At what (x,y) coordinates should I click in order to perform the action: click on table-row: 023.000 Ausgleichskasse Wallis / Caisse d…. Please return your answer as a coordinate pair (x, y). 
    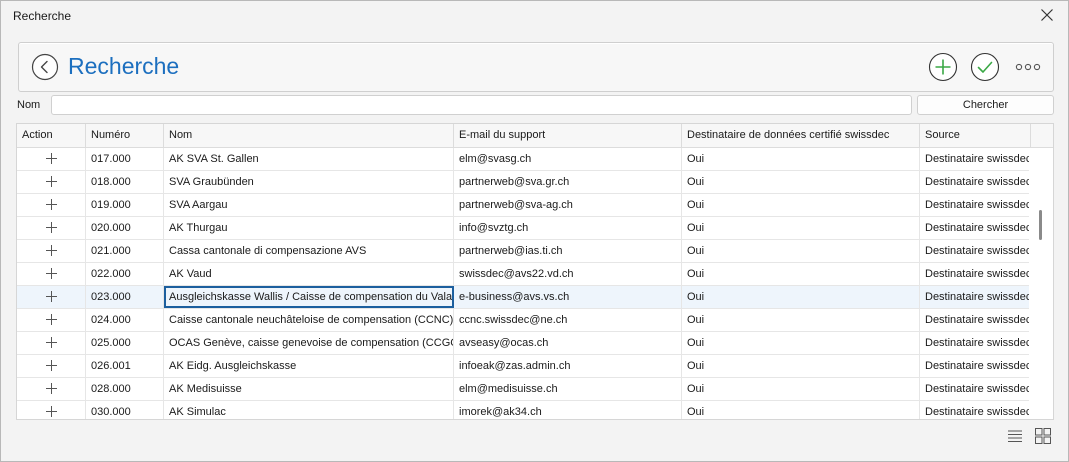
    Looking at the image, I should click on (524, 297).